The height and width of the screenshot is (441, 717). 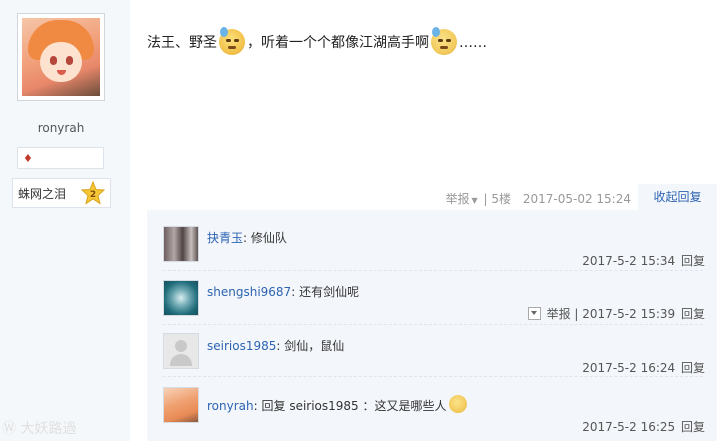 I want to click on author-username: ronyrah, so click(x=61, y=128).